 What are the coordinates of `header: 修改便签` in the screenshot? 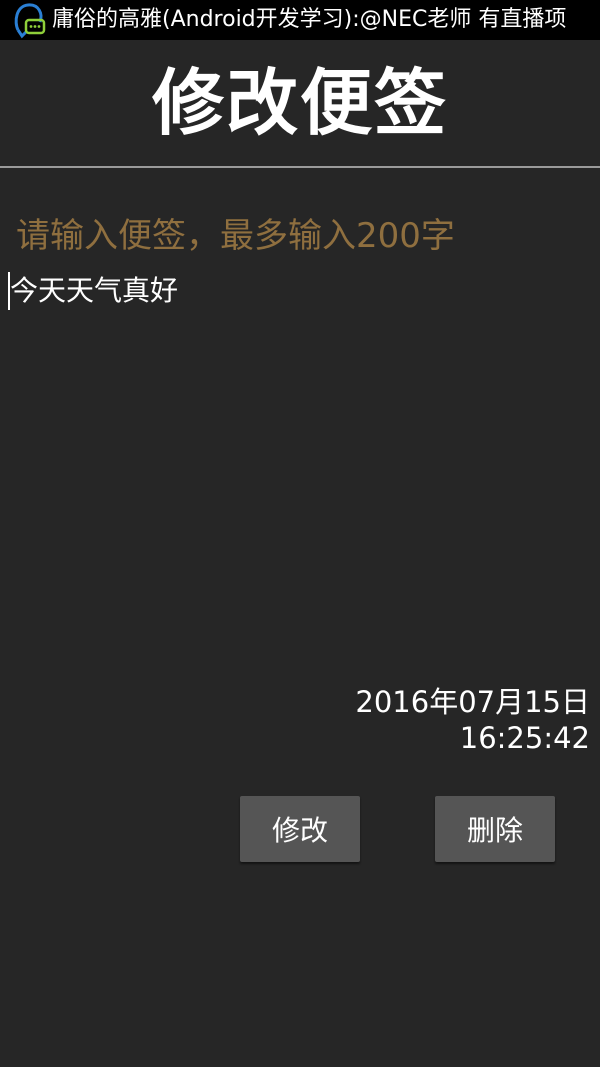 It's located at (300, 103).